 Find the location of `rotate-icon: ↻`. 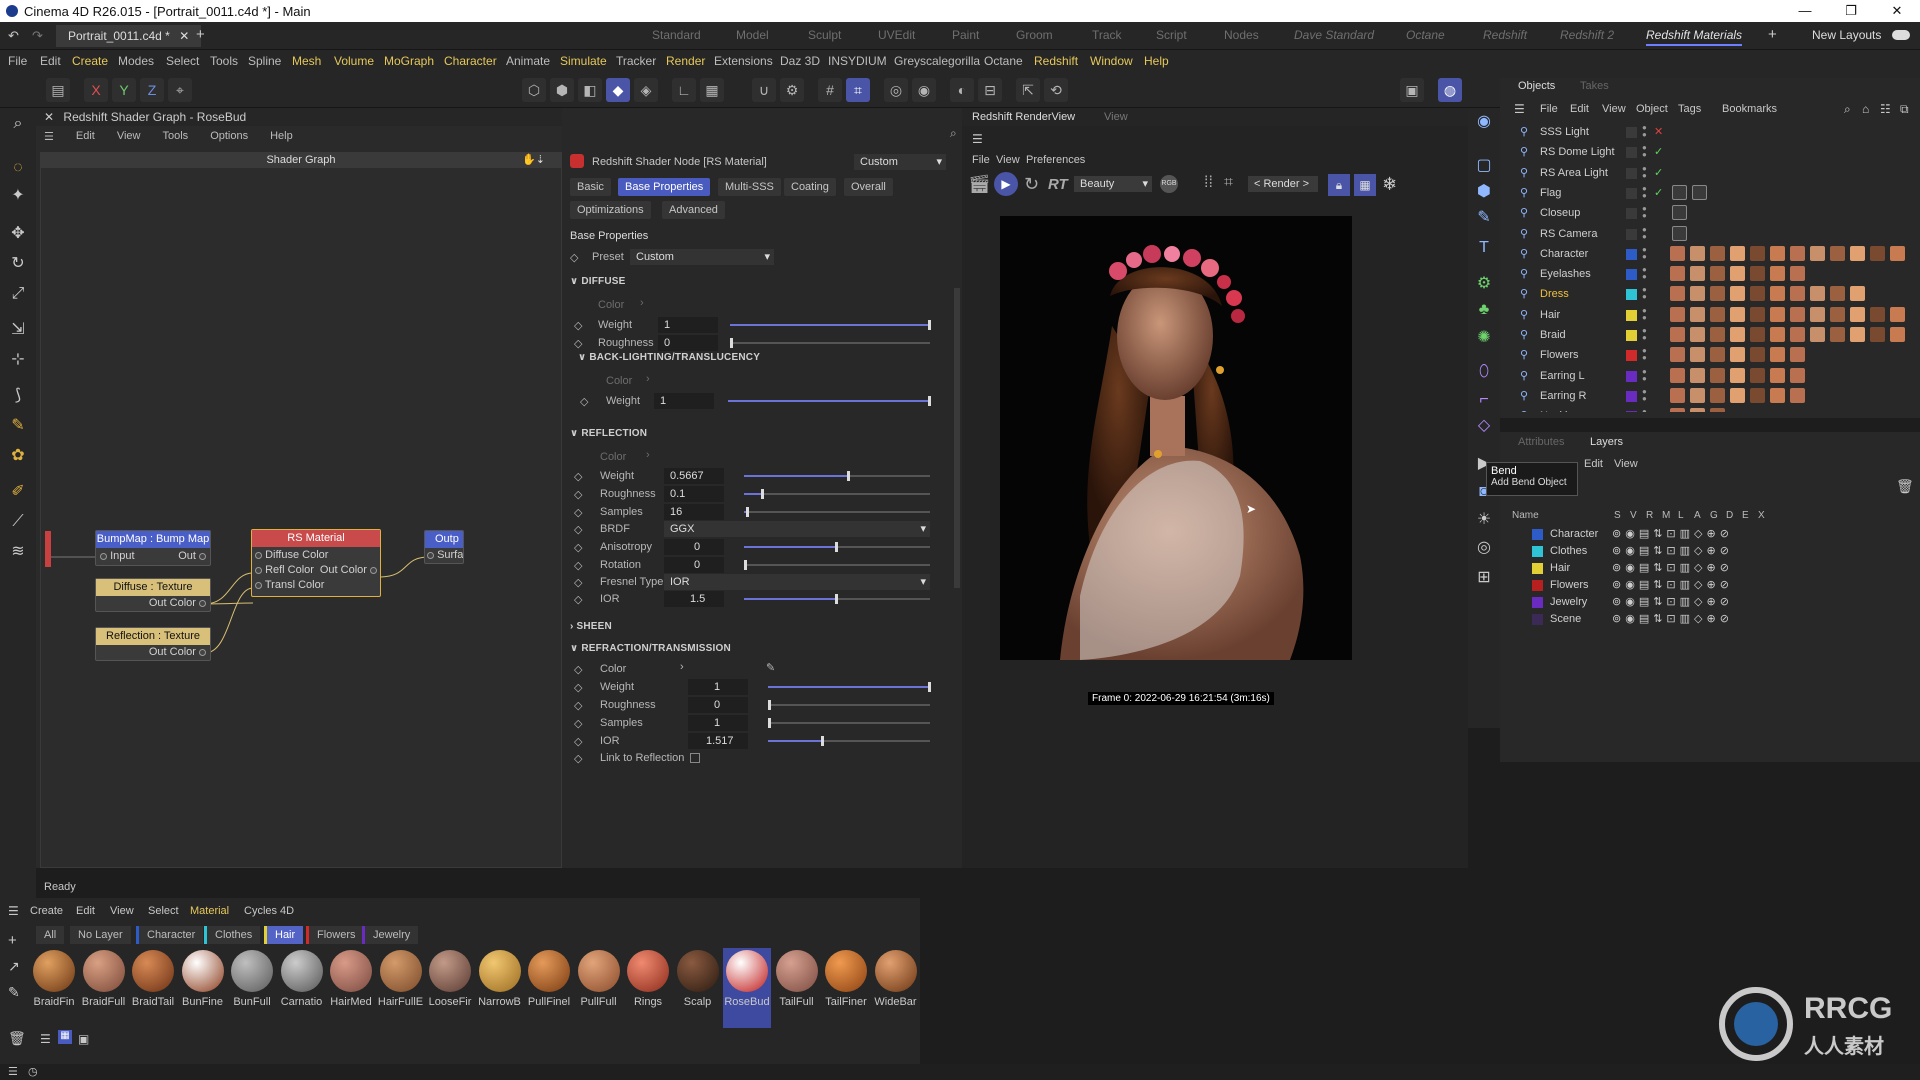

rotate-icon: ↻ is located at coordinates (18, 264).